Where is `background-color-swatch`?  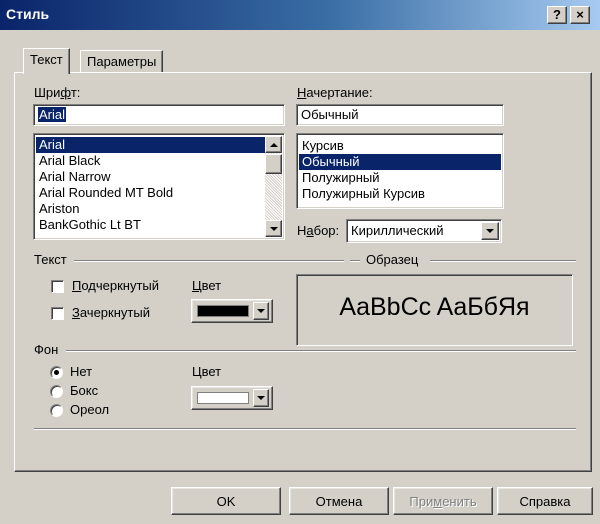
background-color-swatch is located at coordinates (223, 398).